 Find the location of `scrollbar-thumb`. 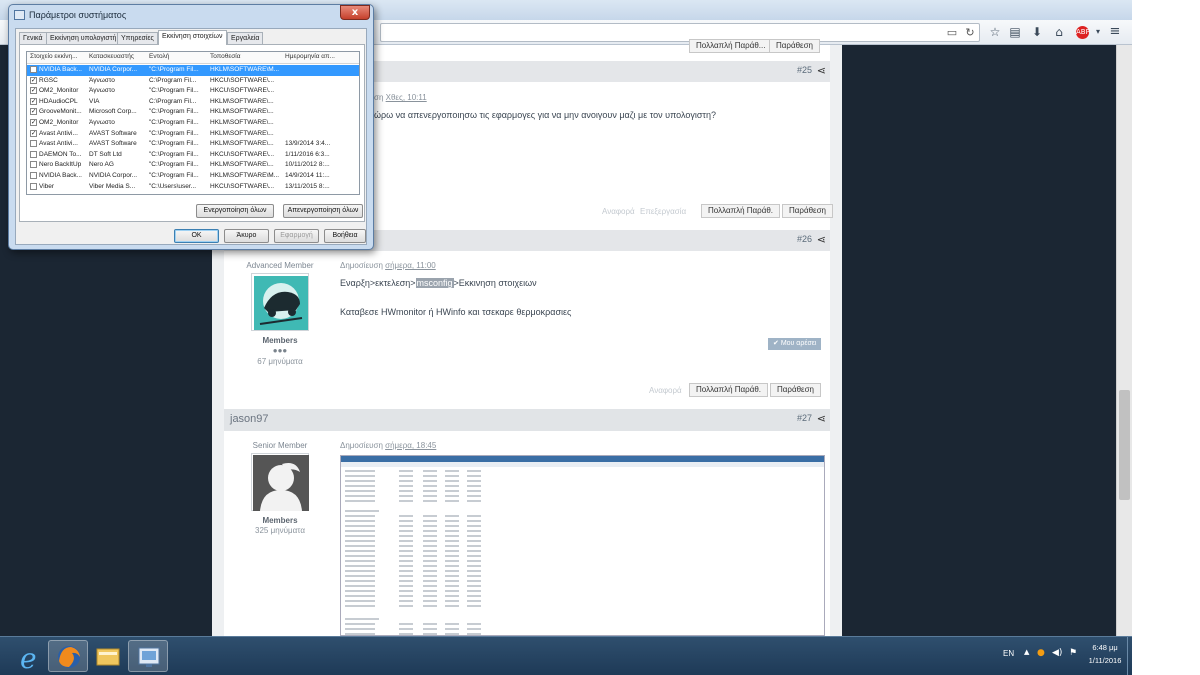

scrollbar-thumb is located at coordinates (1124, 445).